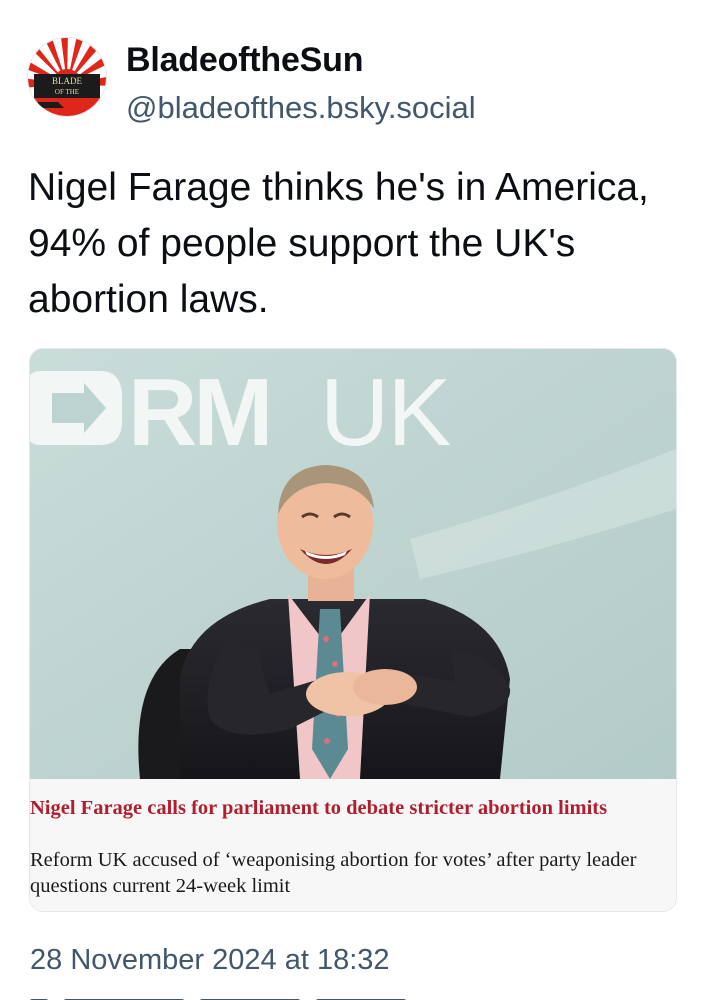 This screenshot has height=1000, width=704. I want to click on author-names: BladeoftheSun @bladeofthes.bsky.social, so click(301, 83).